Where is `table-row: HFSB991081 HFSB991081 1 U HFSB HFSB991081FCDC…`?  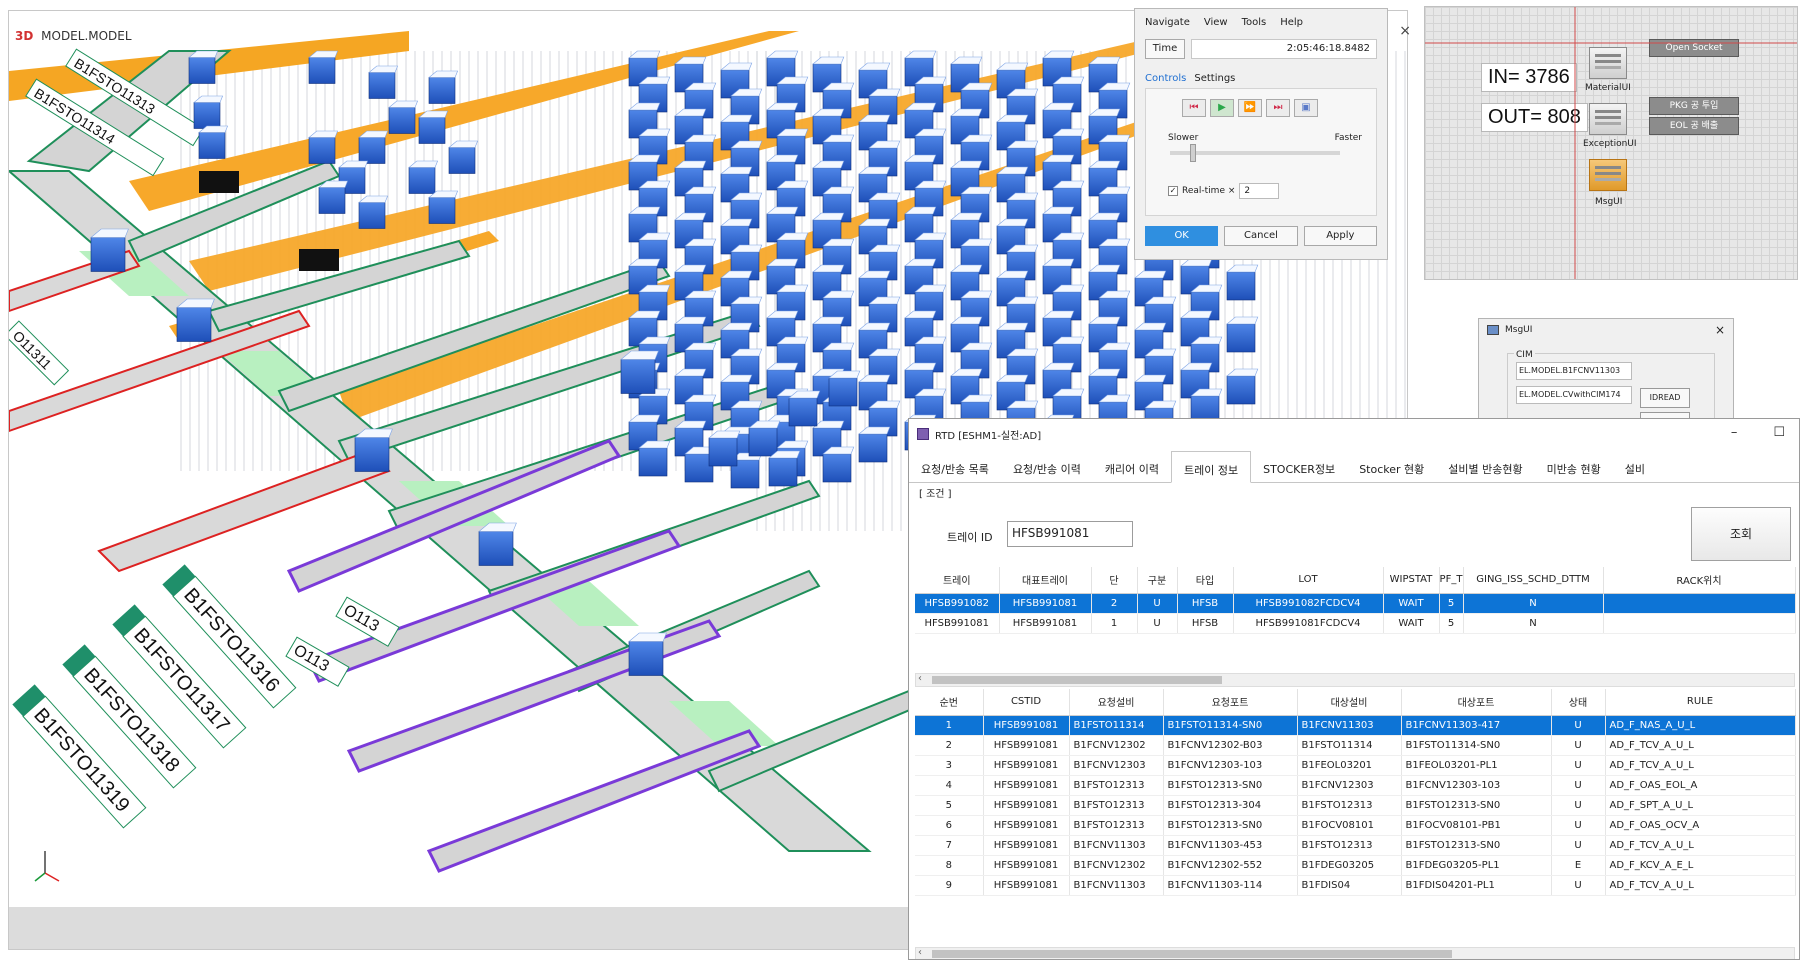 table-row: HFSB991081 HFSB991081 1 U HFSB HFSB991081FCDC… is located at coordinates (1355, 623).